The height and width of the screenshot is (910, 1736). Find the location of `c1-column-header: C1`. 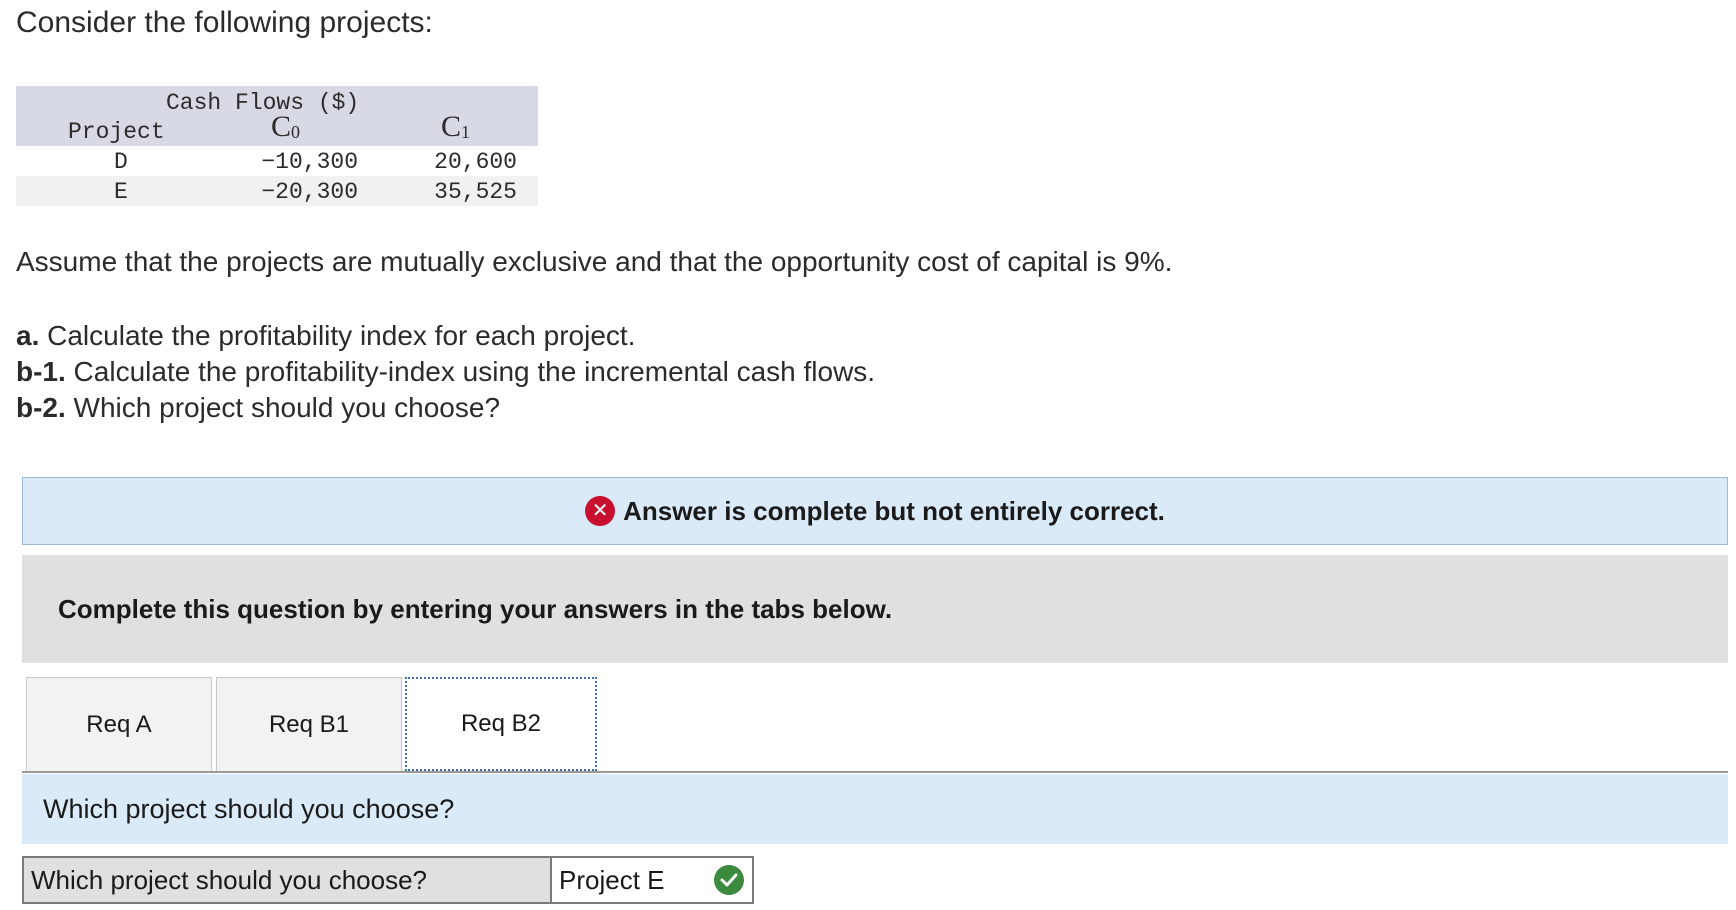

c1-column-header: C1 is located at coordinates (456, 126).